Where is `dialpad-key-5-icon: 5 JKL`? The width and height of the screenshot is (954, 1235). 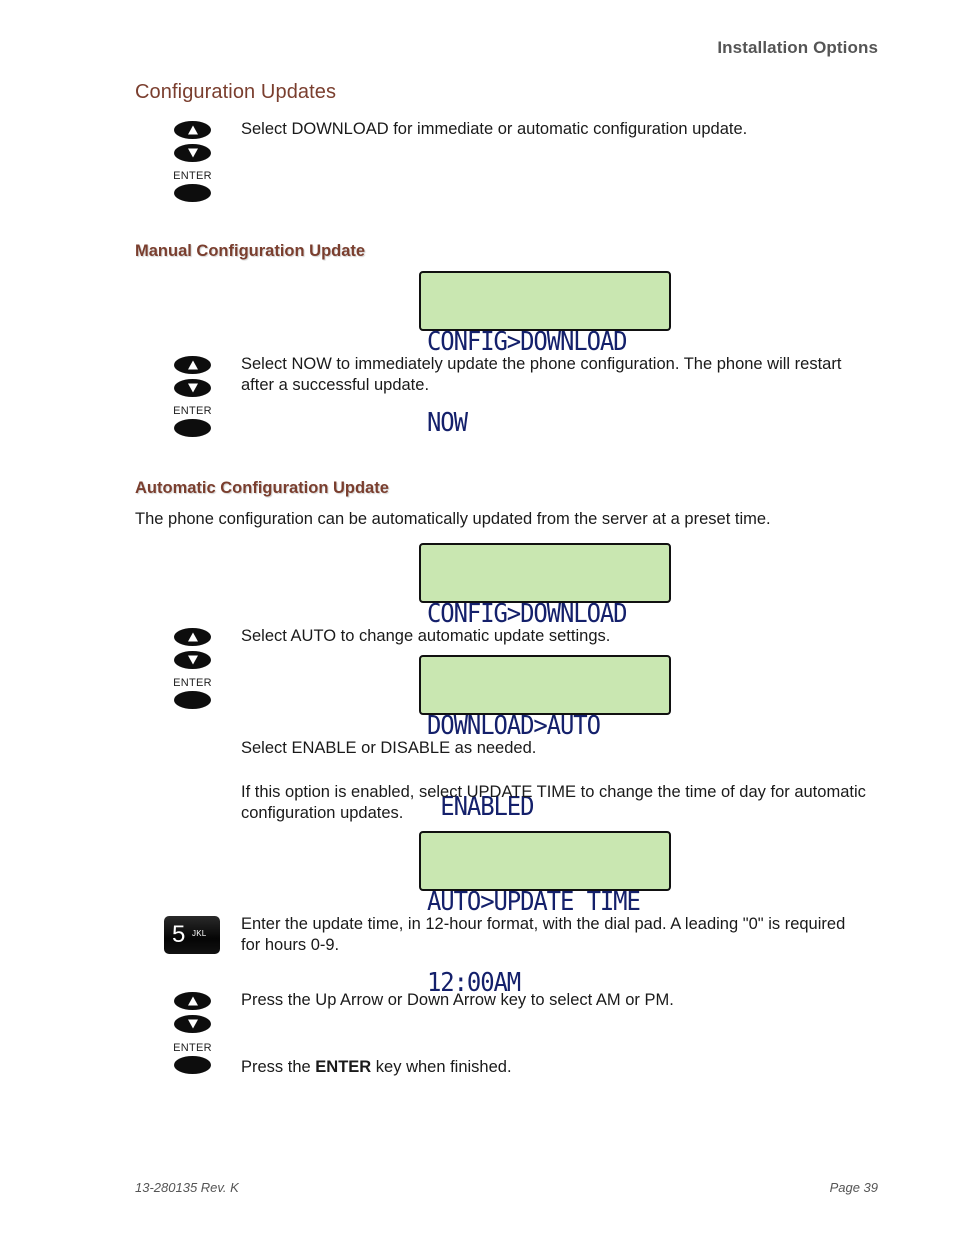 dialpad-key-5-icon: 5 JKL is located at coordinates (192, 935).